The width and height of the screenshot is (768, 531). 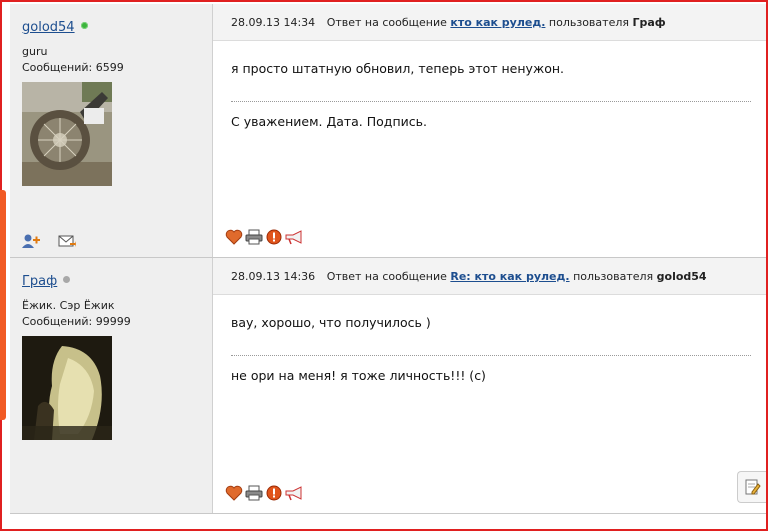 I want to click on author-message-count: Сообщений: 99999, so click(x=76, y=321).